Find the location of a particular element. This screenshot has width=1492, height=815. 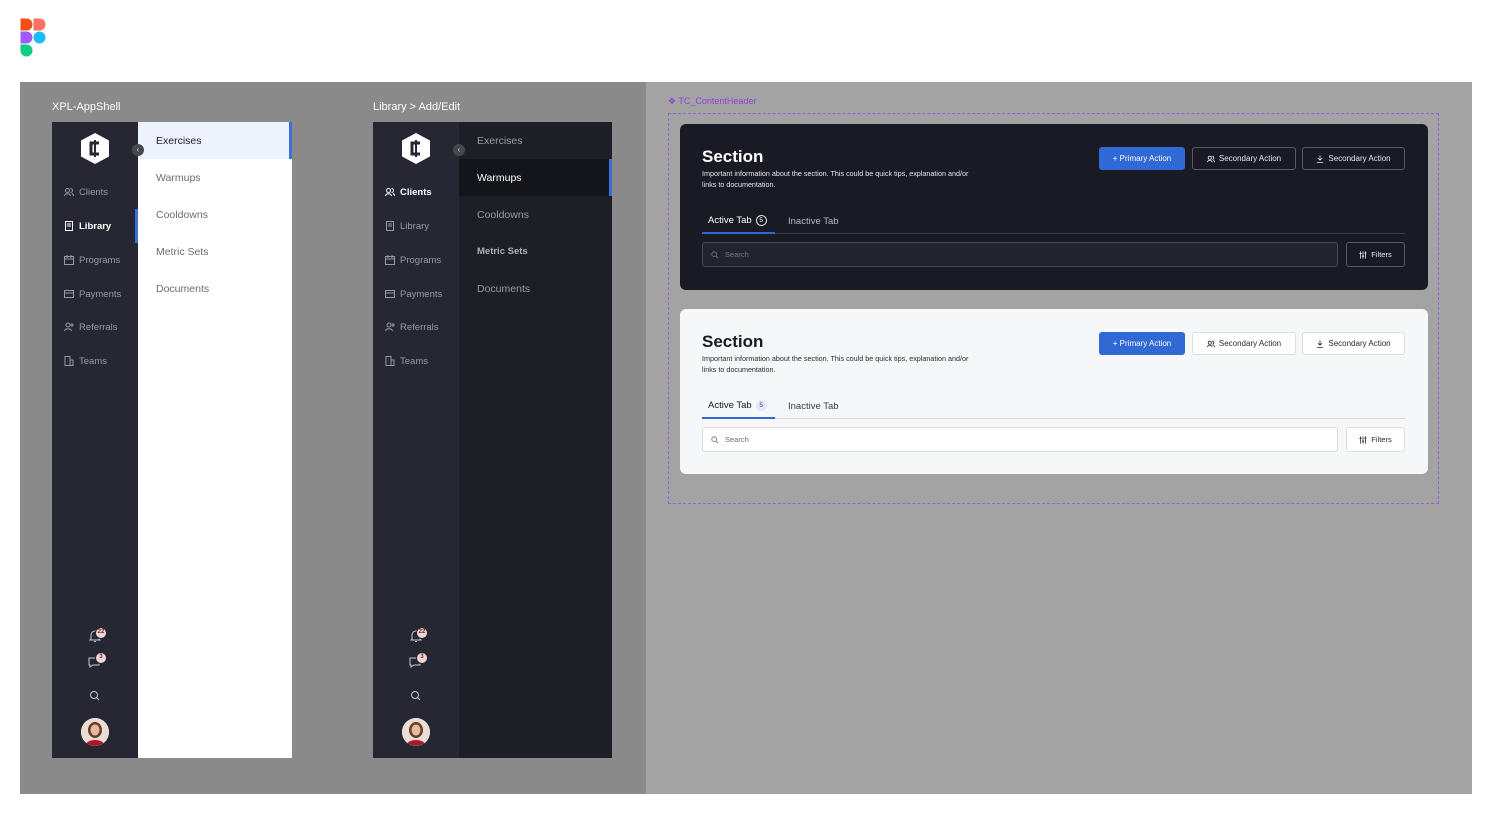

figma-logo-icon is located at coordinates (33, 37).